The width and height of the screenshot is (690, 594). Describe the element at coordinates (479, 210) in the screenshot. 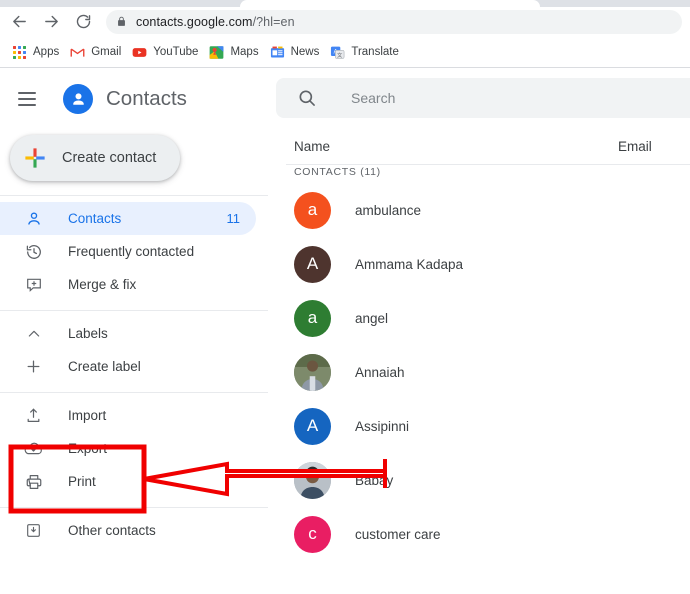

I see `contact-row: a ambulance` at that location.